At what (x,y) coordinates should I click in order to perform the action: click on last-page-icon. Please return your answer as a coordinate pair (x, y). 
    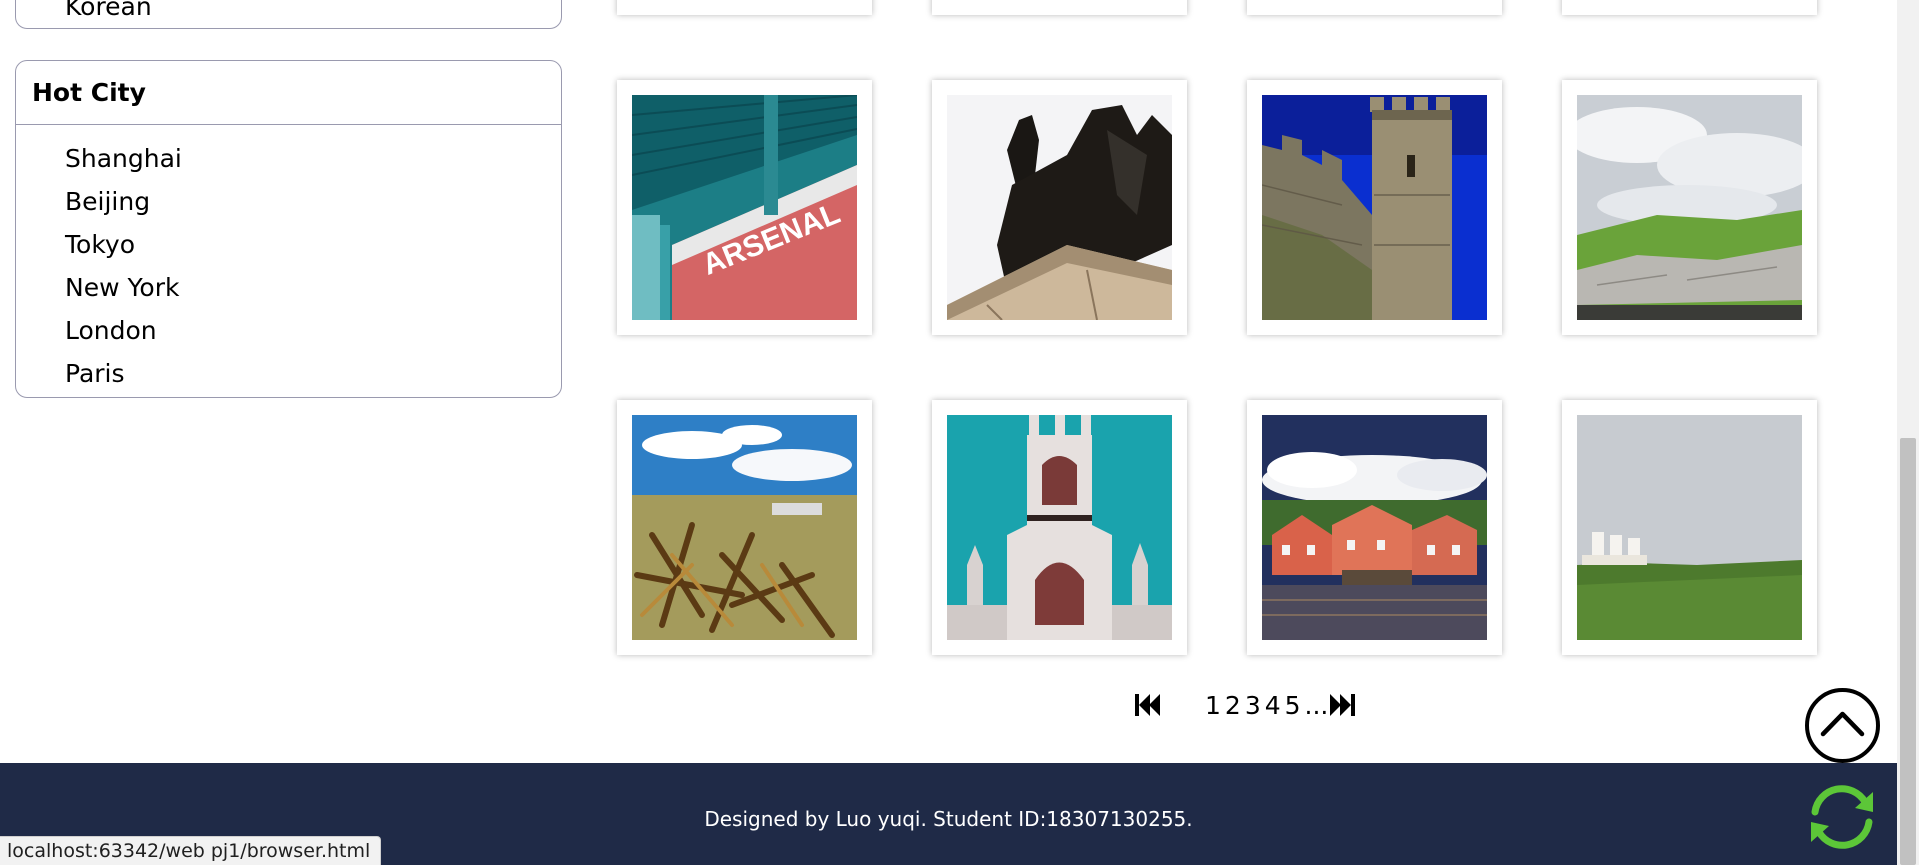
    Looking at the image, I should click on (1344, 705).